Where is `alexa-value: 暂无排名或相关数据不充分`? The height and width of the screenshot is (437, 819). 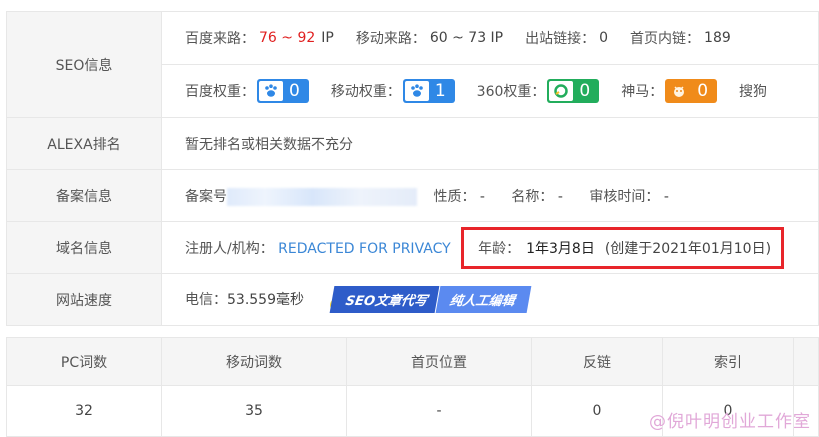
alexa-value: 暂无排名或相关数据不充分 is located at coordinates (269, 144).